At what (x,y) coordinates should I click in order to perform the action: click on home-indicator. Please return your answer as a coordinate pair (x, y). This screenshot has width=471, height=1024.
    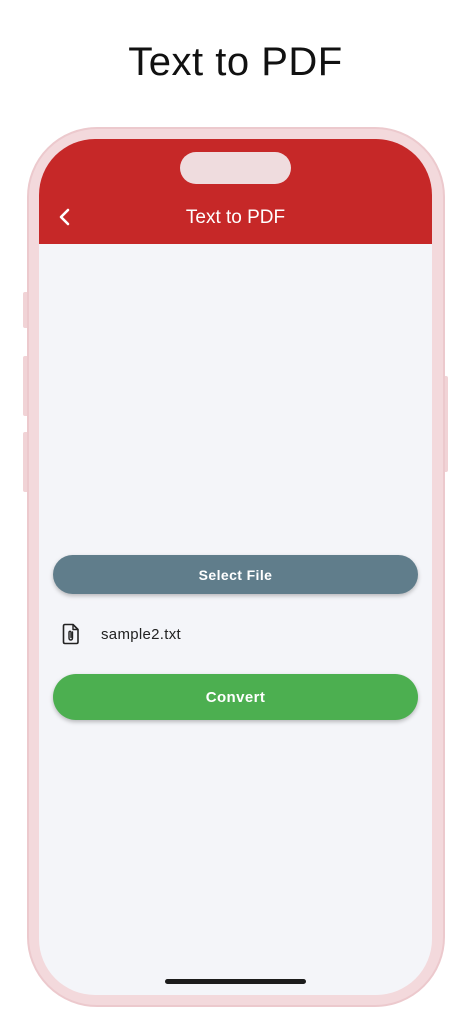
    Looking at the image, I should click on (235, 981).